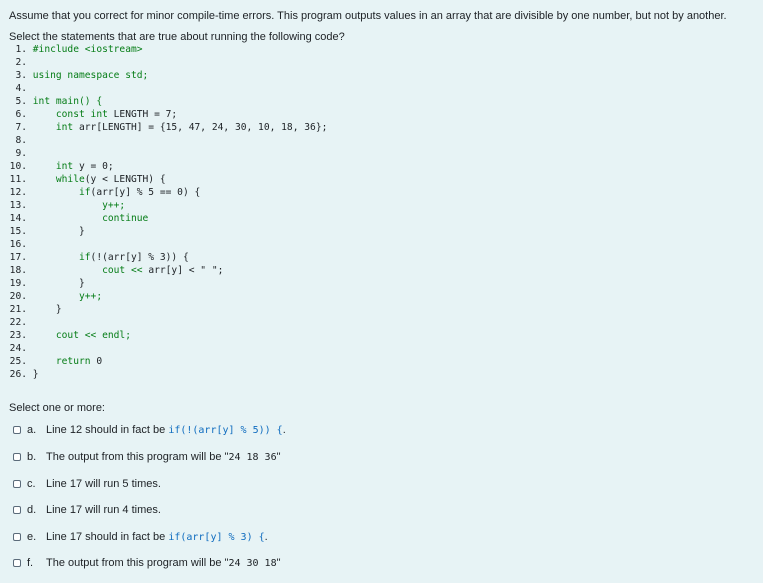  What do you see at coordinates (21, 127) in the screenshot?
I see `line-number: 7.` at bounding box center [21, 127].